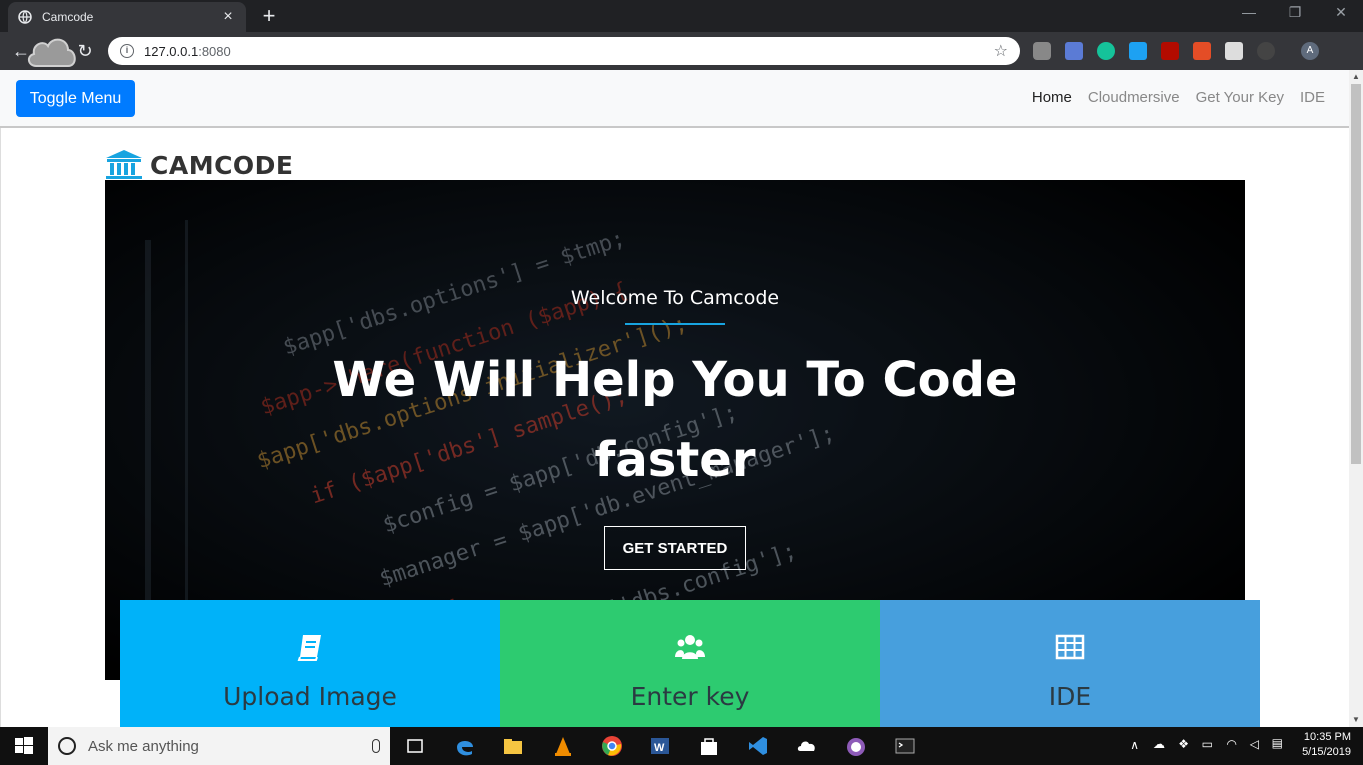  Describe the element at coordinates (143, 746) in the screenshot. I see `search-placeholder: Ask me anything` at that location.